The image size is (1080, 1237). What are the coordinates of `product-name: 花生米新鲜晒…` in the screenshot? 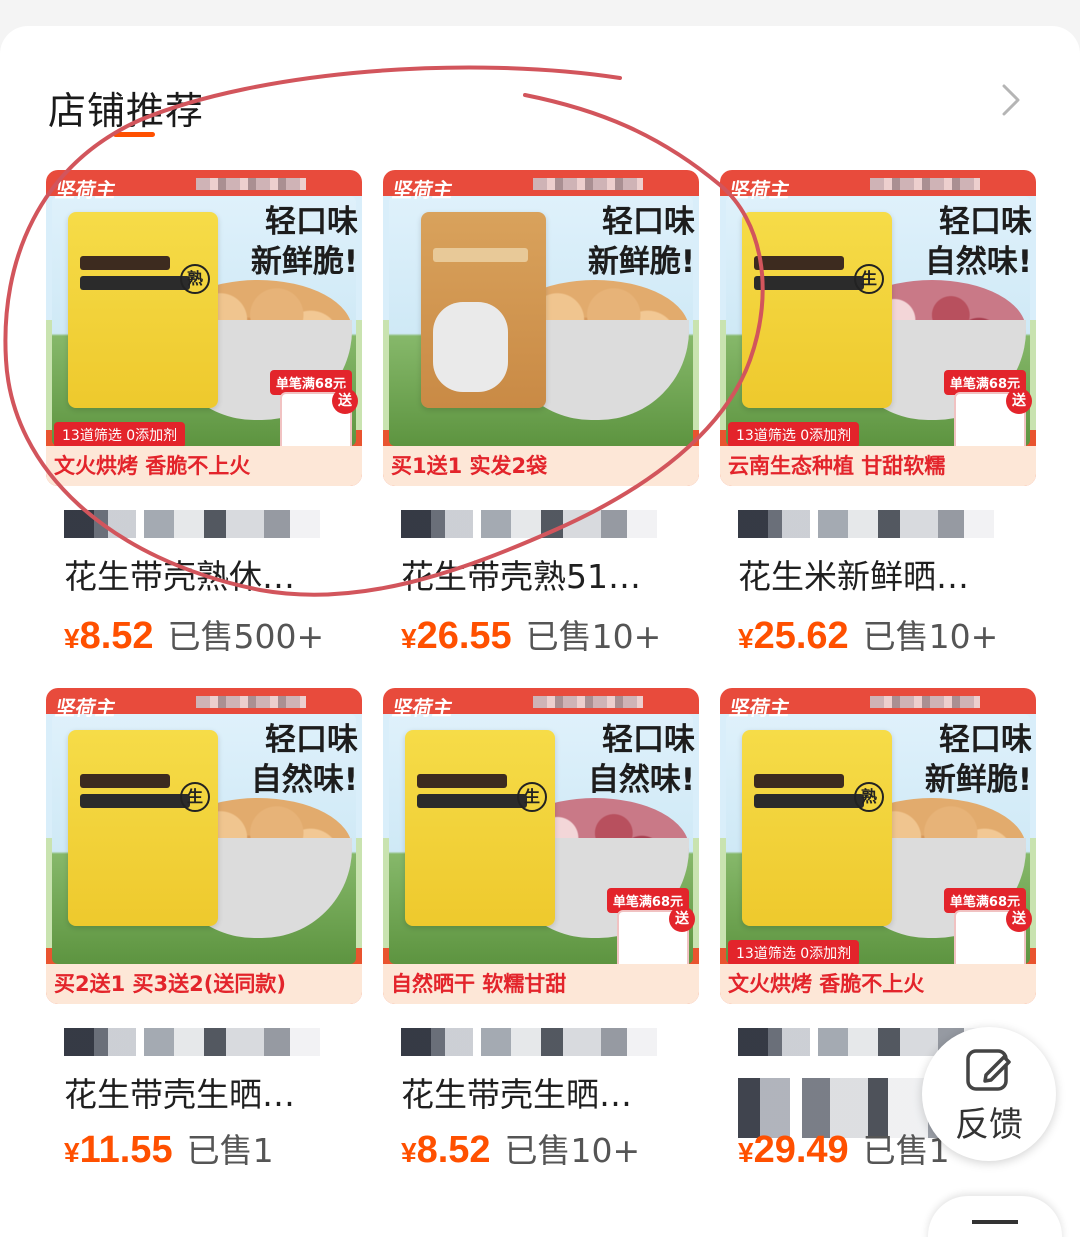 It's located at (873, 574).